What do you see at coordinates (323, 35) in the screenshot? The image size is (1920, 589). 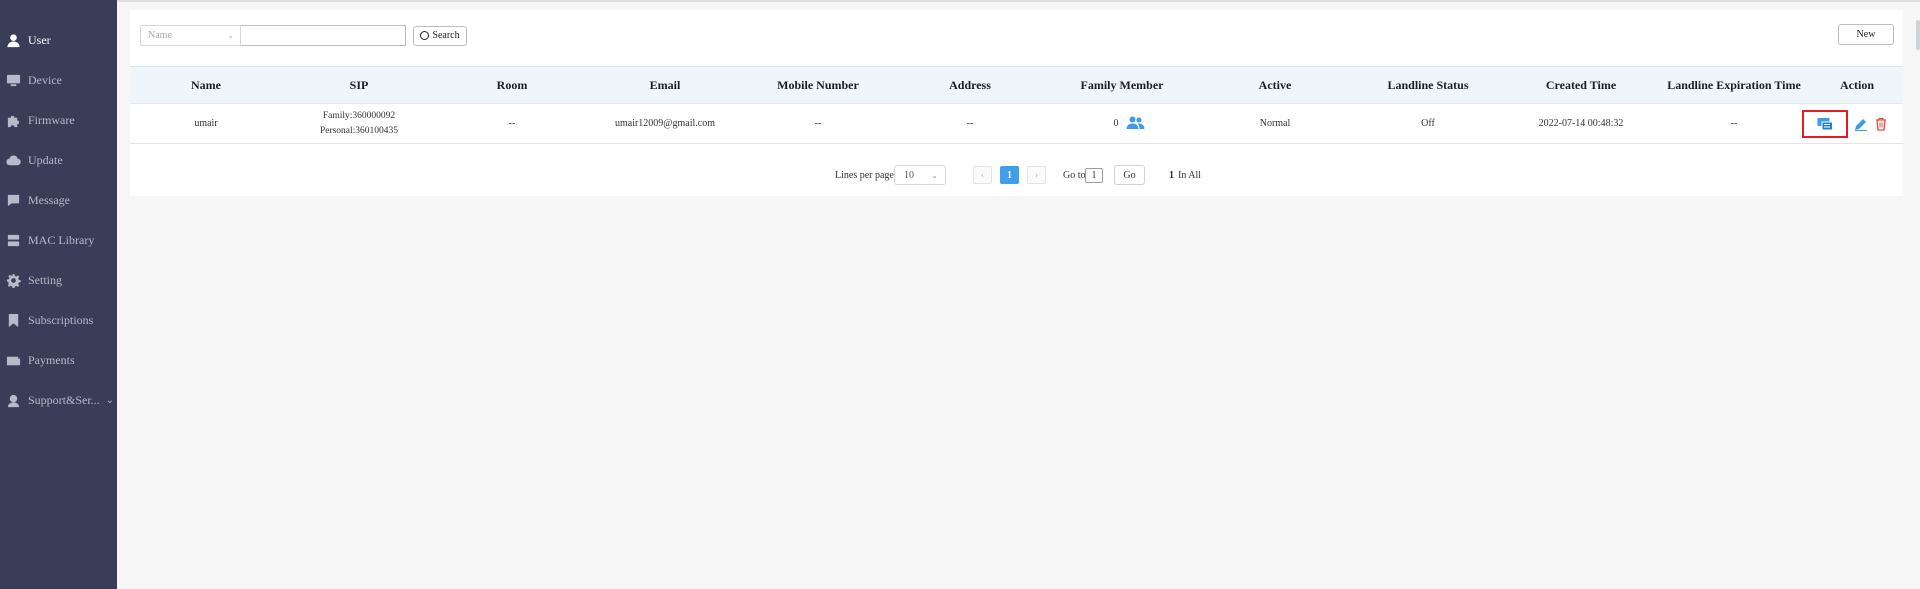 I see `search-input` at bounding box center [323, 35].